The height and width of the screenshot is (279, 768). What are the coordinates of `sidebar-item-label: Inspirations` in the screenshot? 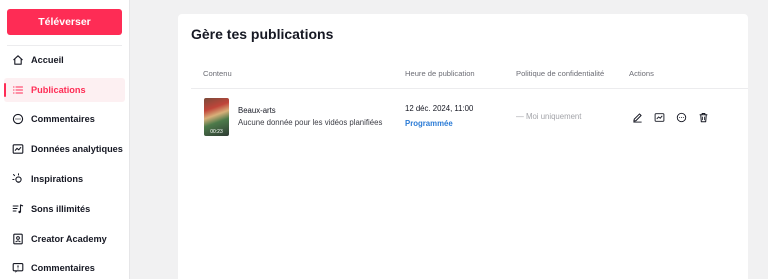 It's located at (57, 179).